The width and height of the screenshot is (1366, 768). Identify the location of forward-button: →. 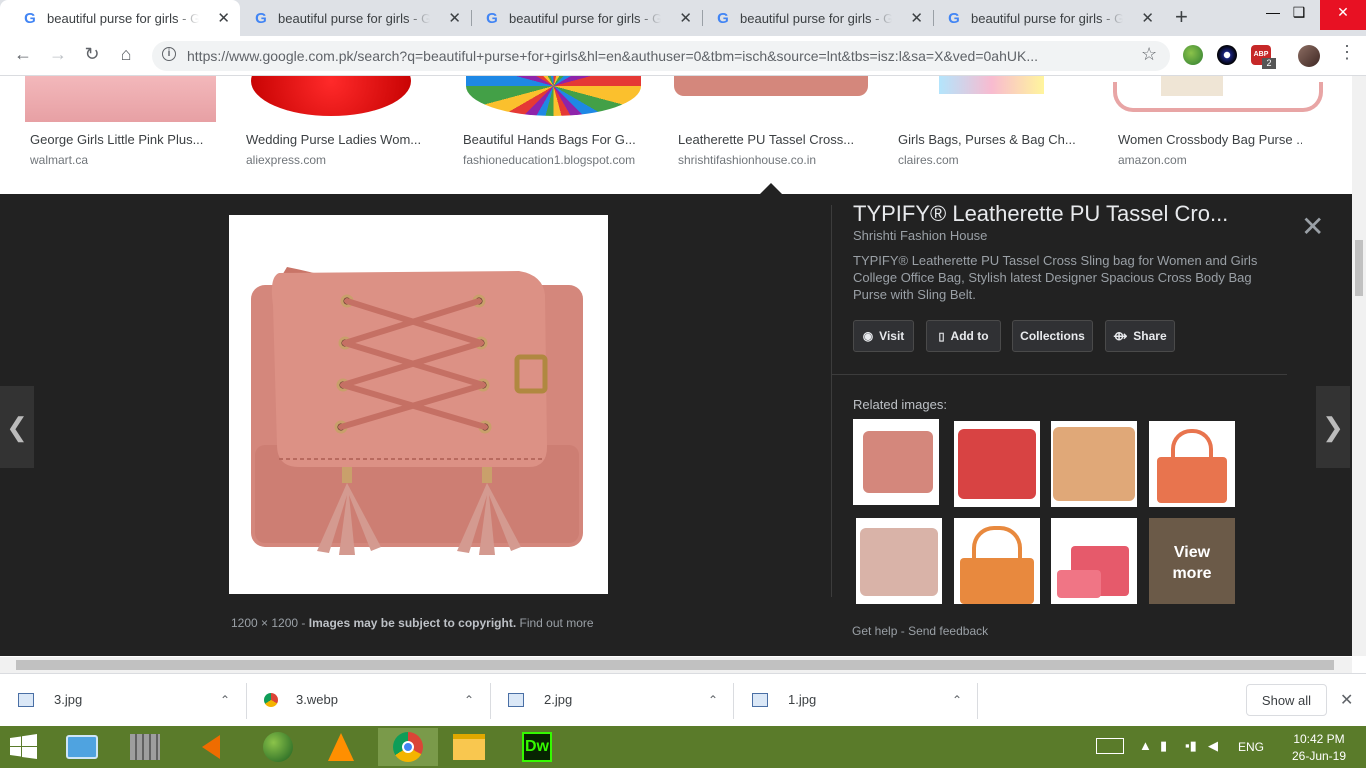
(58, 54).